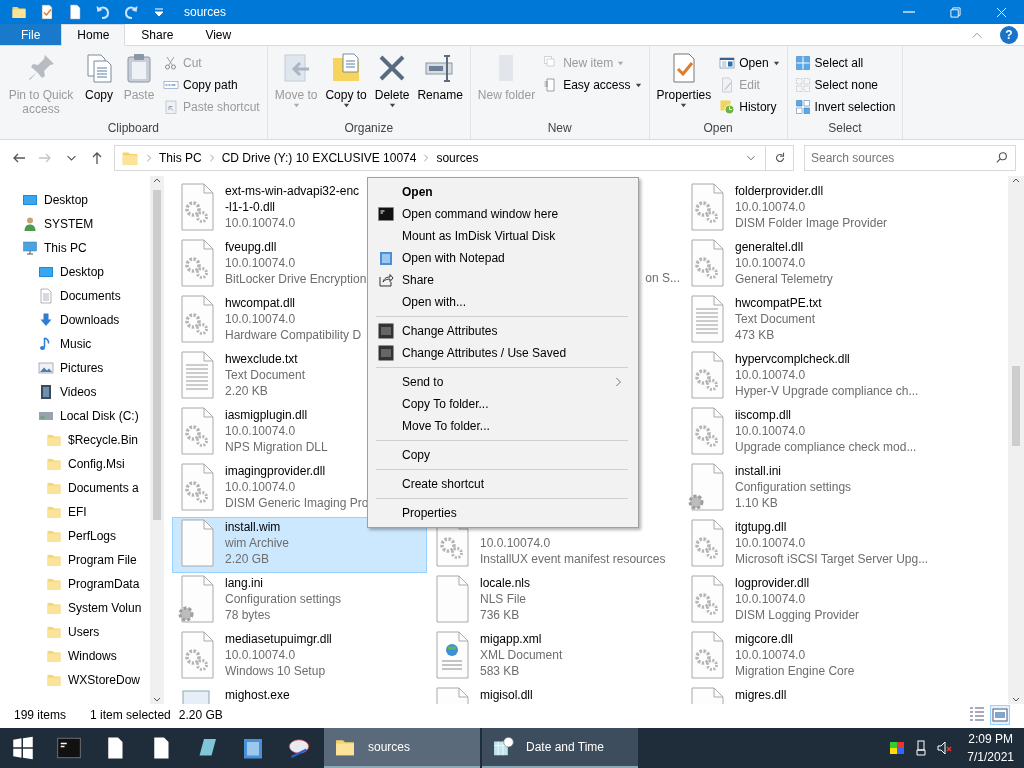  I want to click on group-label: Select, so click(845, 128).